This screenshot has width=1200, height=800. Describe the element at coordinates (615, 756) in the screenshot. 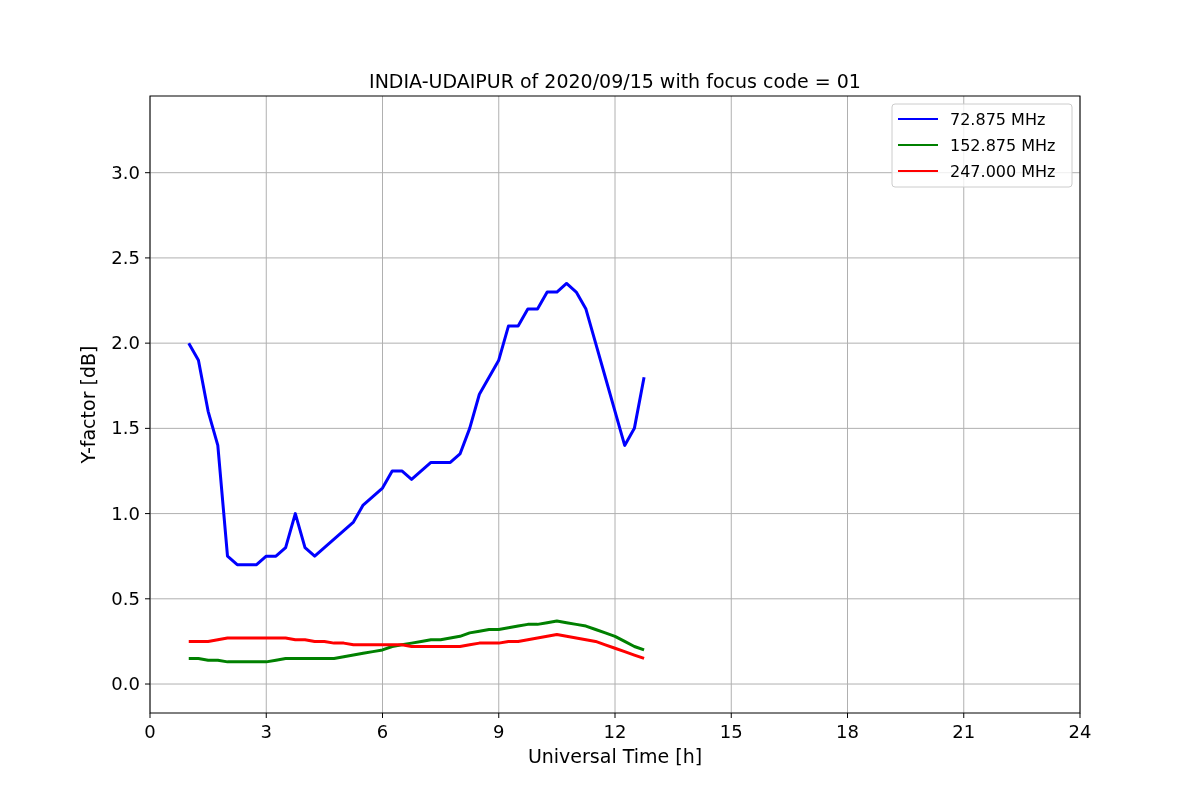

I see `x-axis-label: Universal Time [h]` at that location.